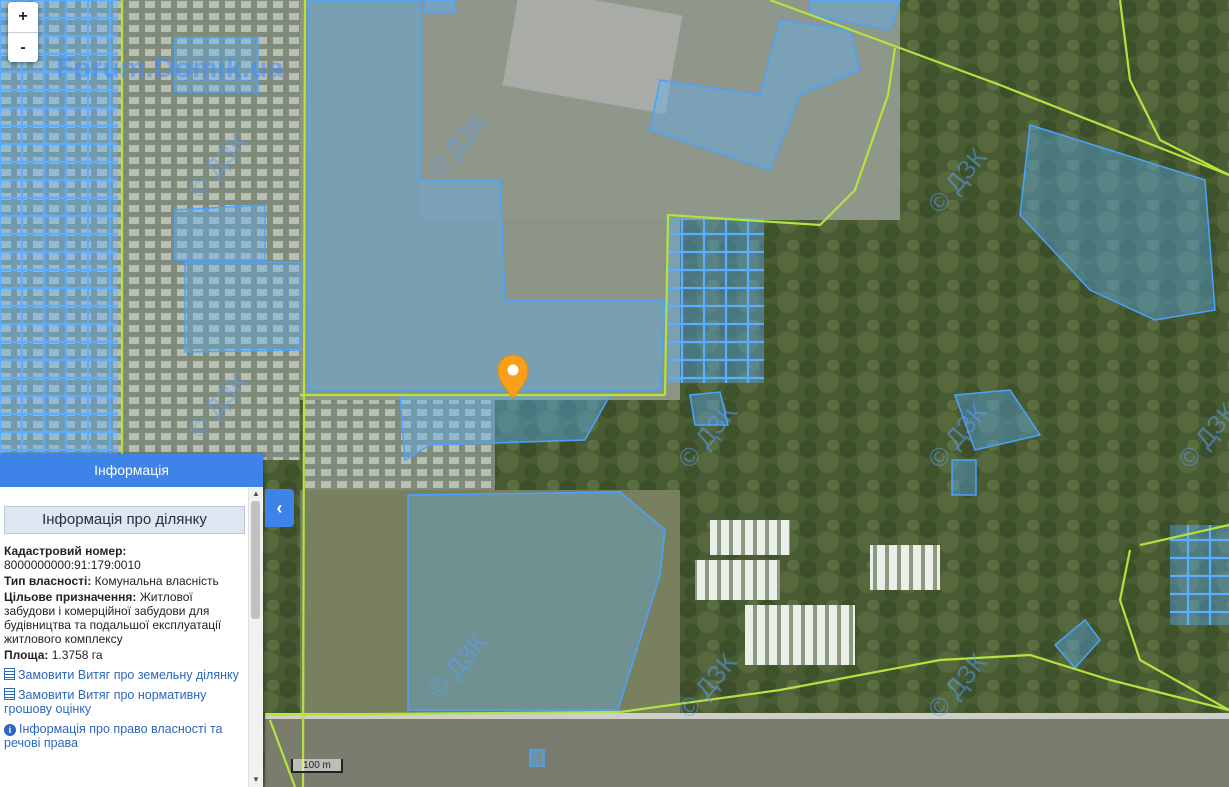 This screenshot has height=787, width=1229. I want to click on area-label: Площа:, so click(26, 655).